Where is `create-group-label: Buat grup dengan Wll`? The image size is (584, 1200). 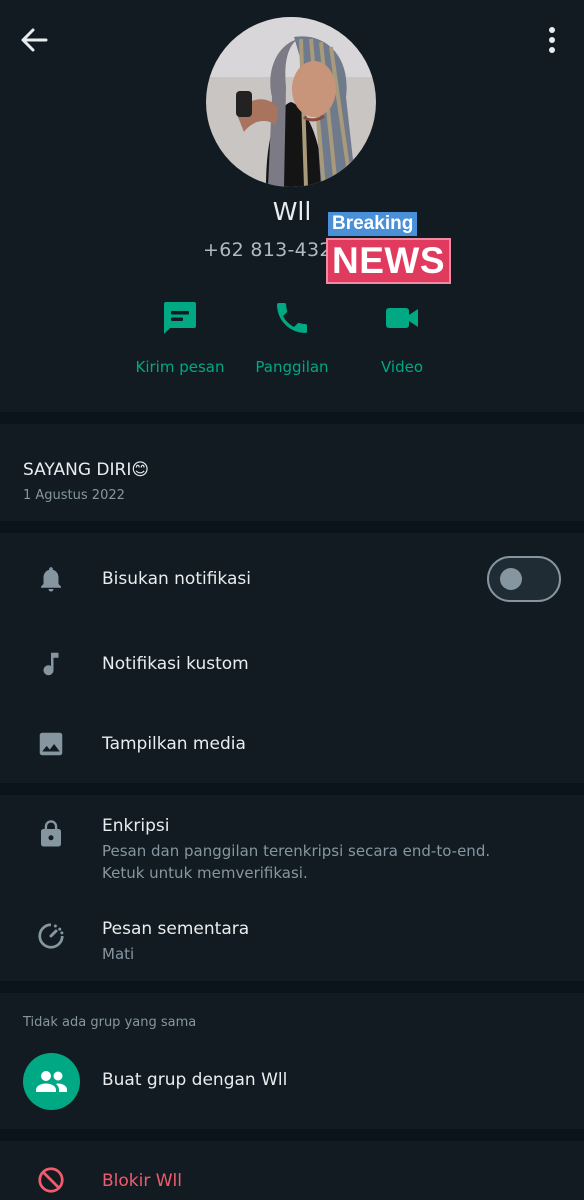 create-group-label: Buat grup dengan Wll is located at coordinates (195, 1080).